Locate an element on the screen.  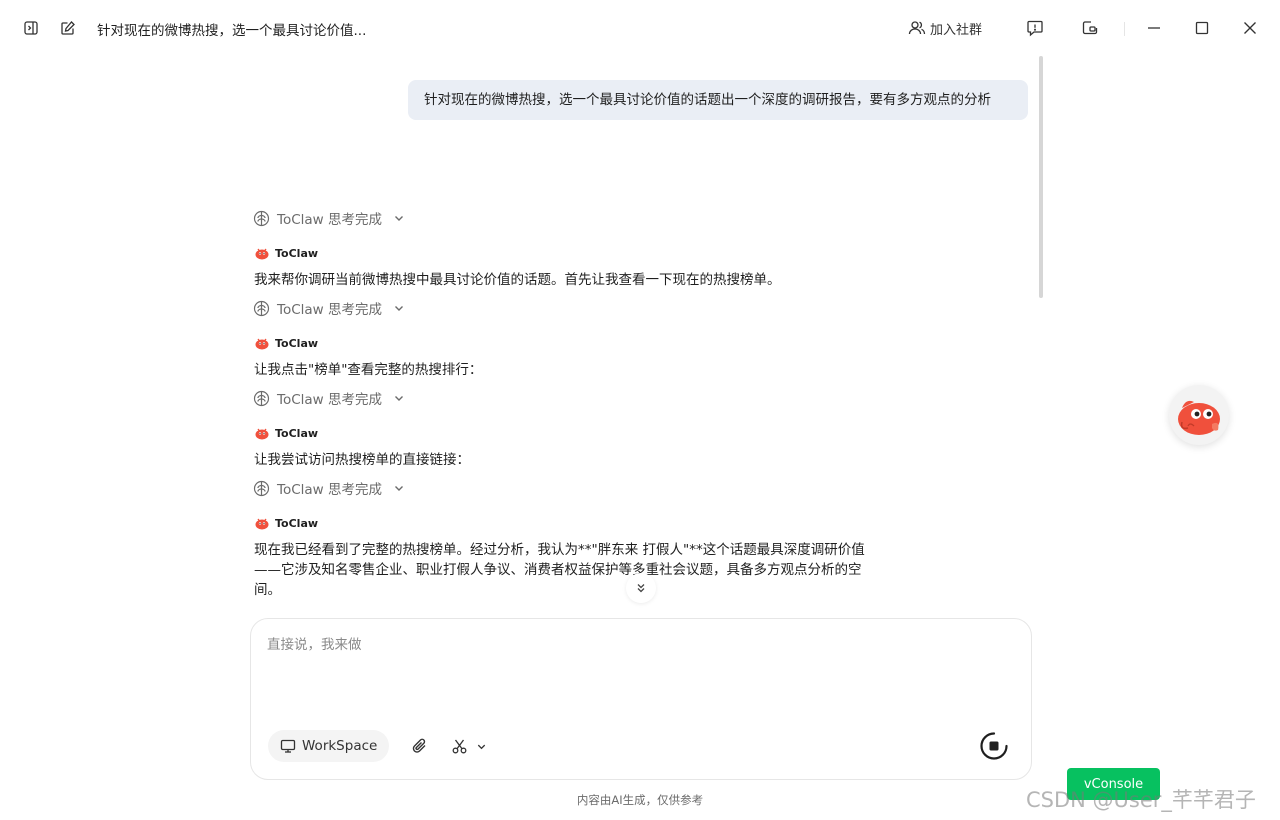
scroll-to-bottom-button is located at coordinates (641, 588).